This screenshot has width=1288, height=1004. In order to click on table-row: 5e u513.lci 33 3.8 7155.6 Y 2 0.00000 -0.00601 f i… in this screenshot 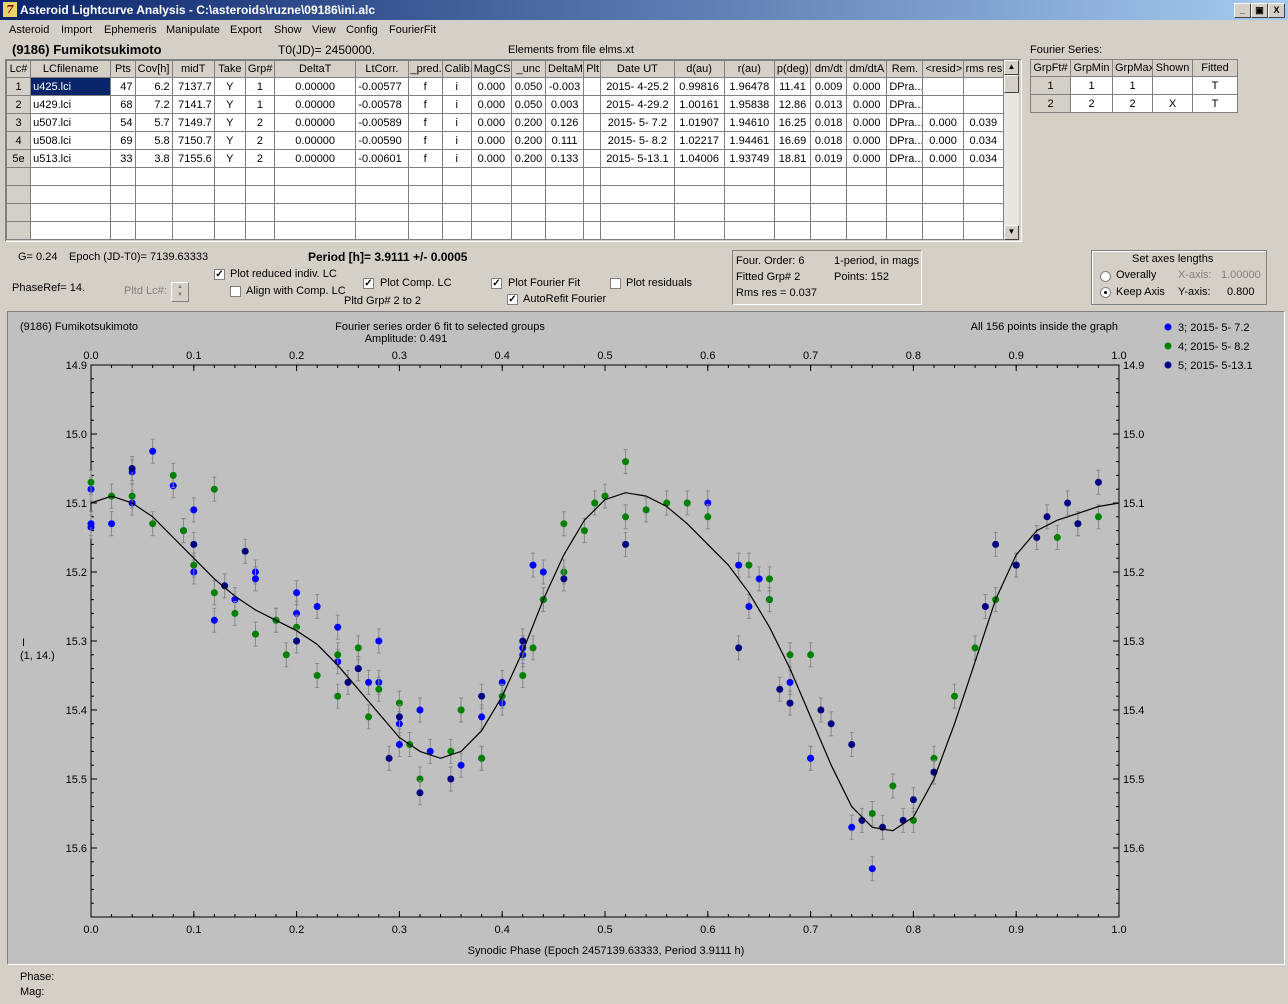, I will do `click(505, 158)`.